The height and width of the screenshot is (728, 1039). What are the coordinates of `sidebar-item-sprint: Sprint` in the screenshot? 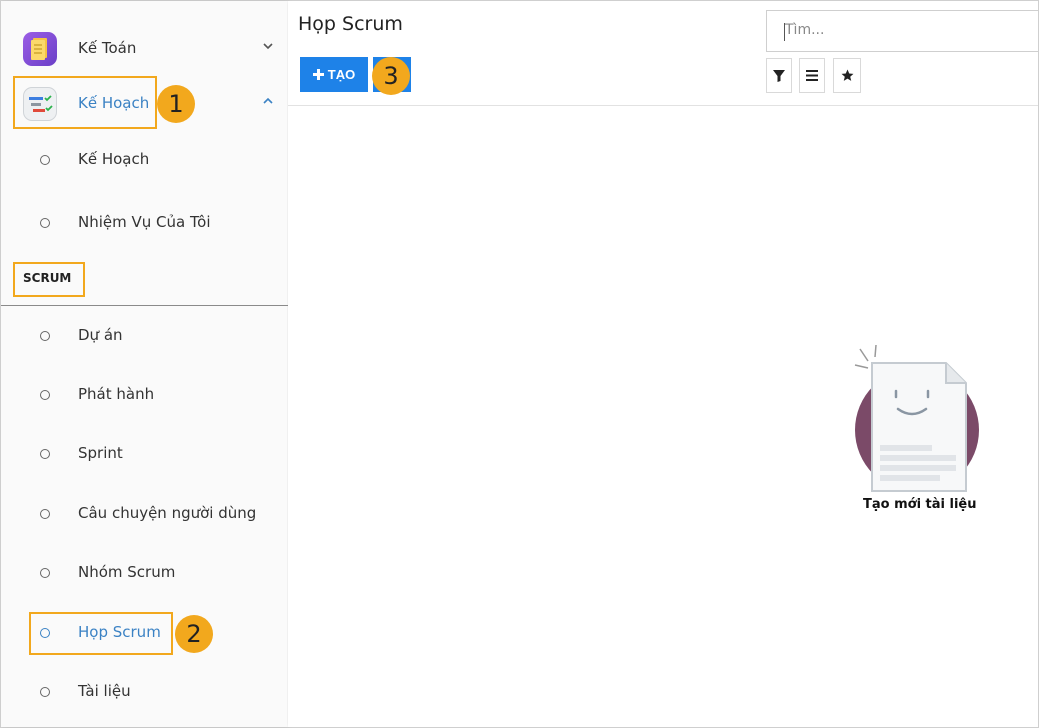 It's located at (144, 455).